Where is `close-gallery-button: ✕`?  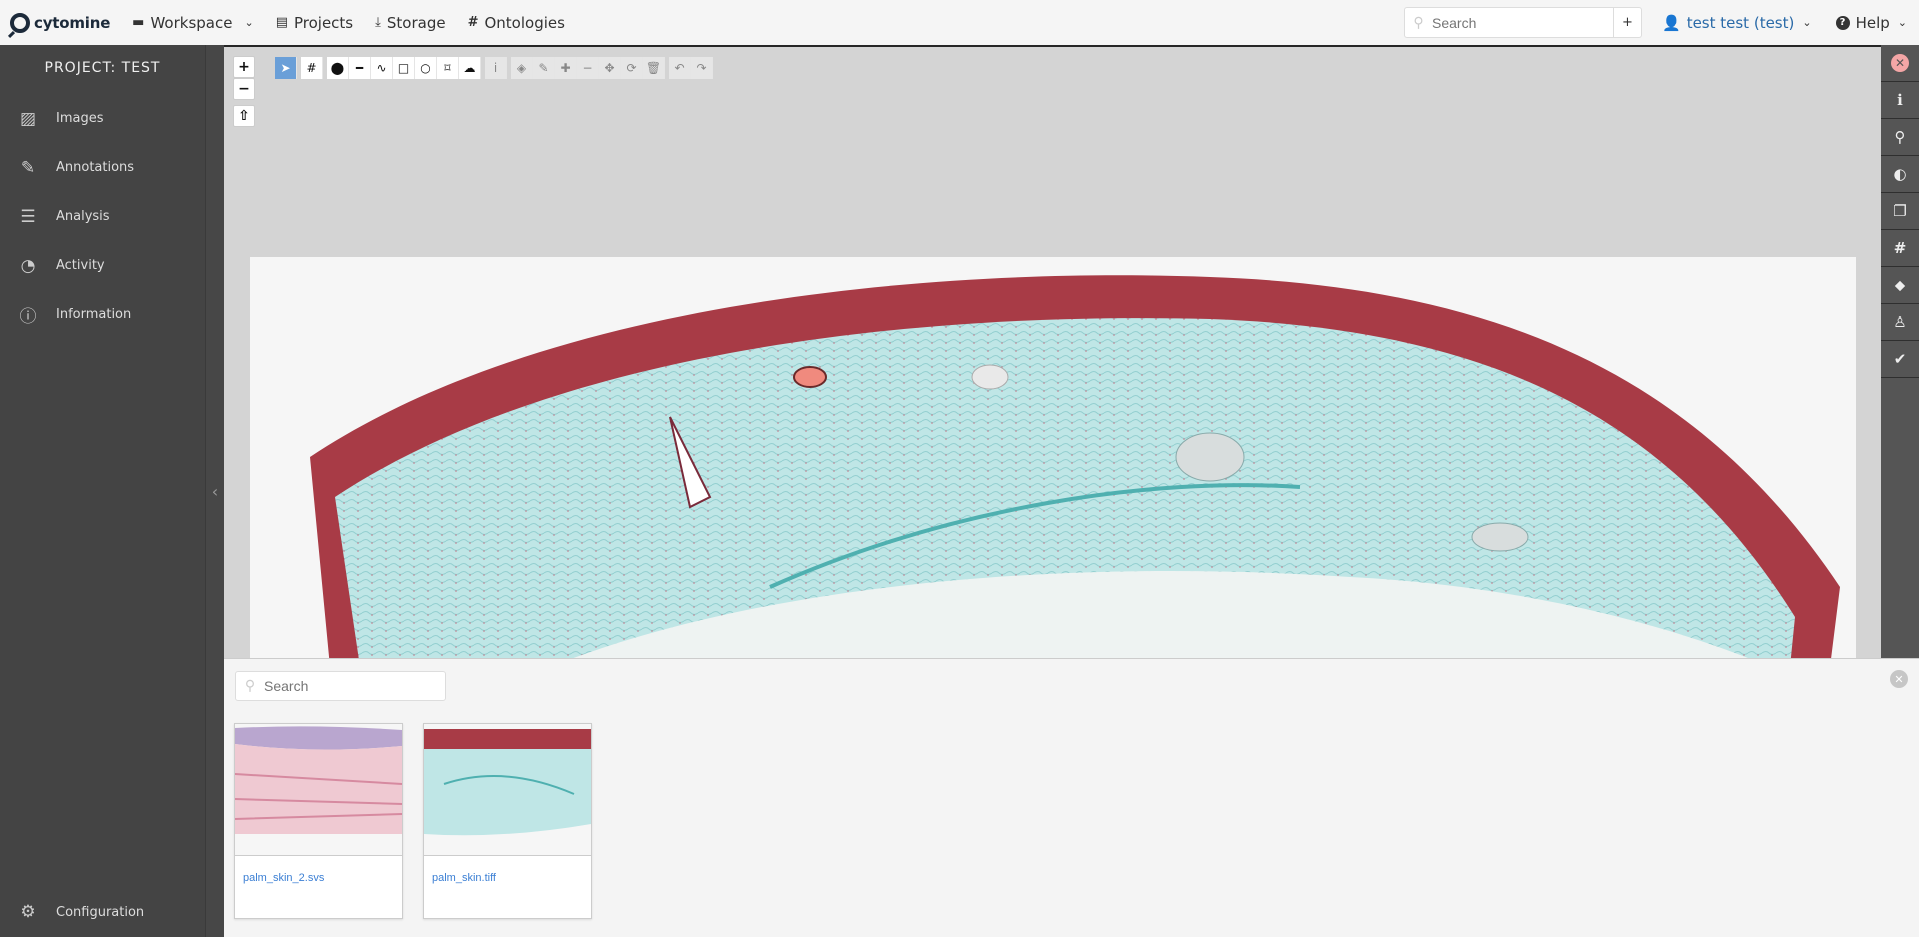
close-gallery-button: ✕ is located at coordinates (1899, 679).